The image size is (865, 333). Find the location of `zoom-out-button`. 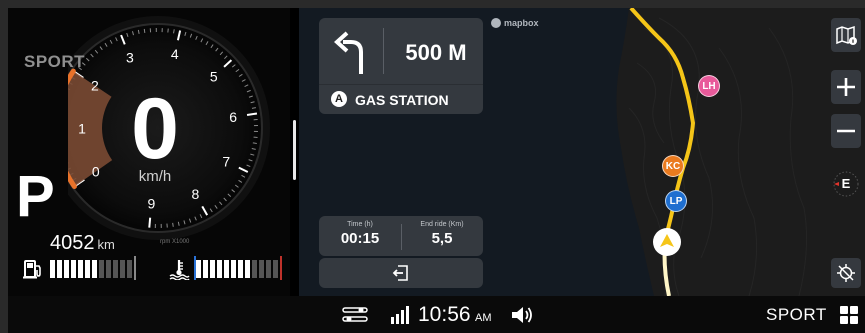

zoom-out-button is located at coordinates (846, 131).